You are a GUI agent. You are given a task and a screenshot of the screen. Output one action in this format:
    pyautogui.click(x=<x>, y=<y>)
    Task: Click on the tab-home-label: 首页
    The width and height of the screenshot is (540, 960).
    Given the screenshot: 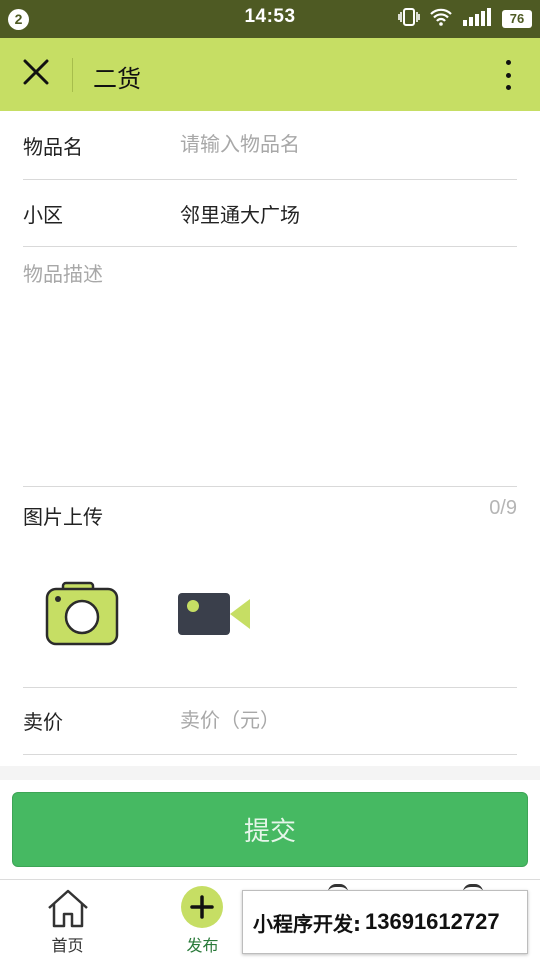 What is the action you would take?
    pyautogui.click(x=67, y=945)
    